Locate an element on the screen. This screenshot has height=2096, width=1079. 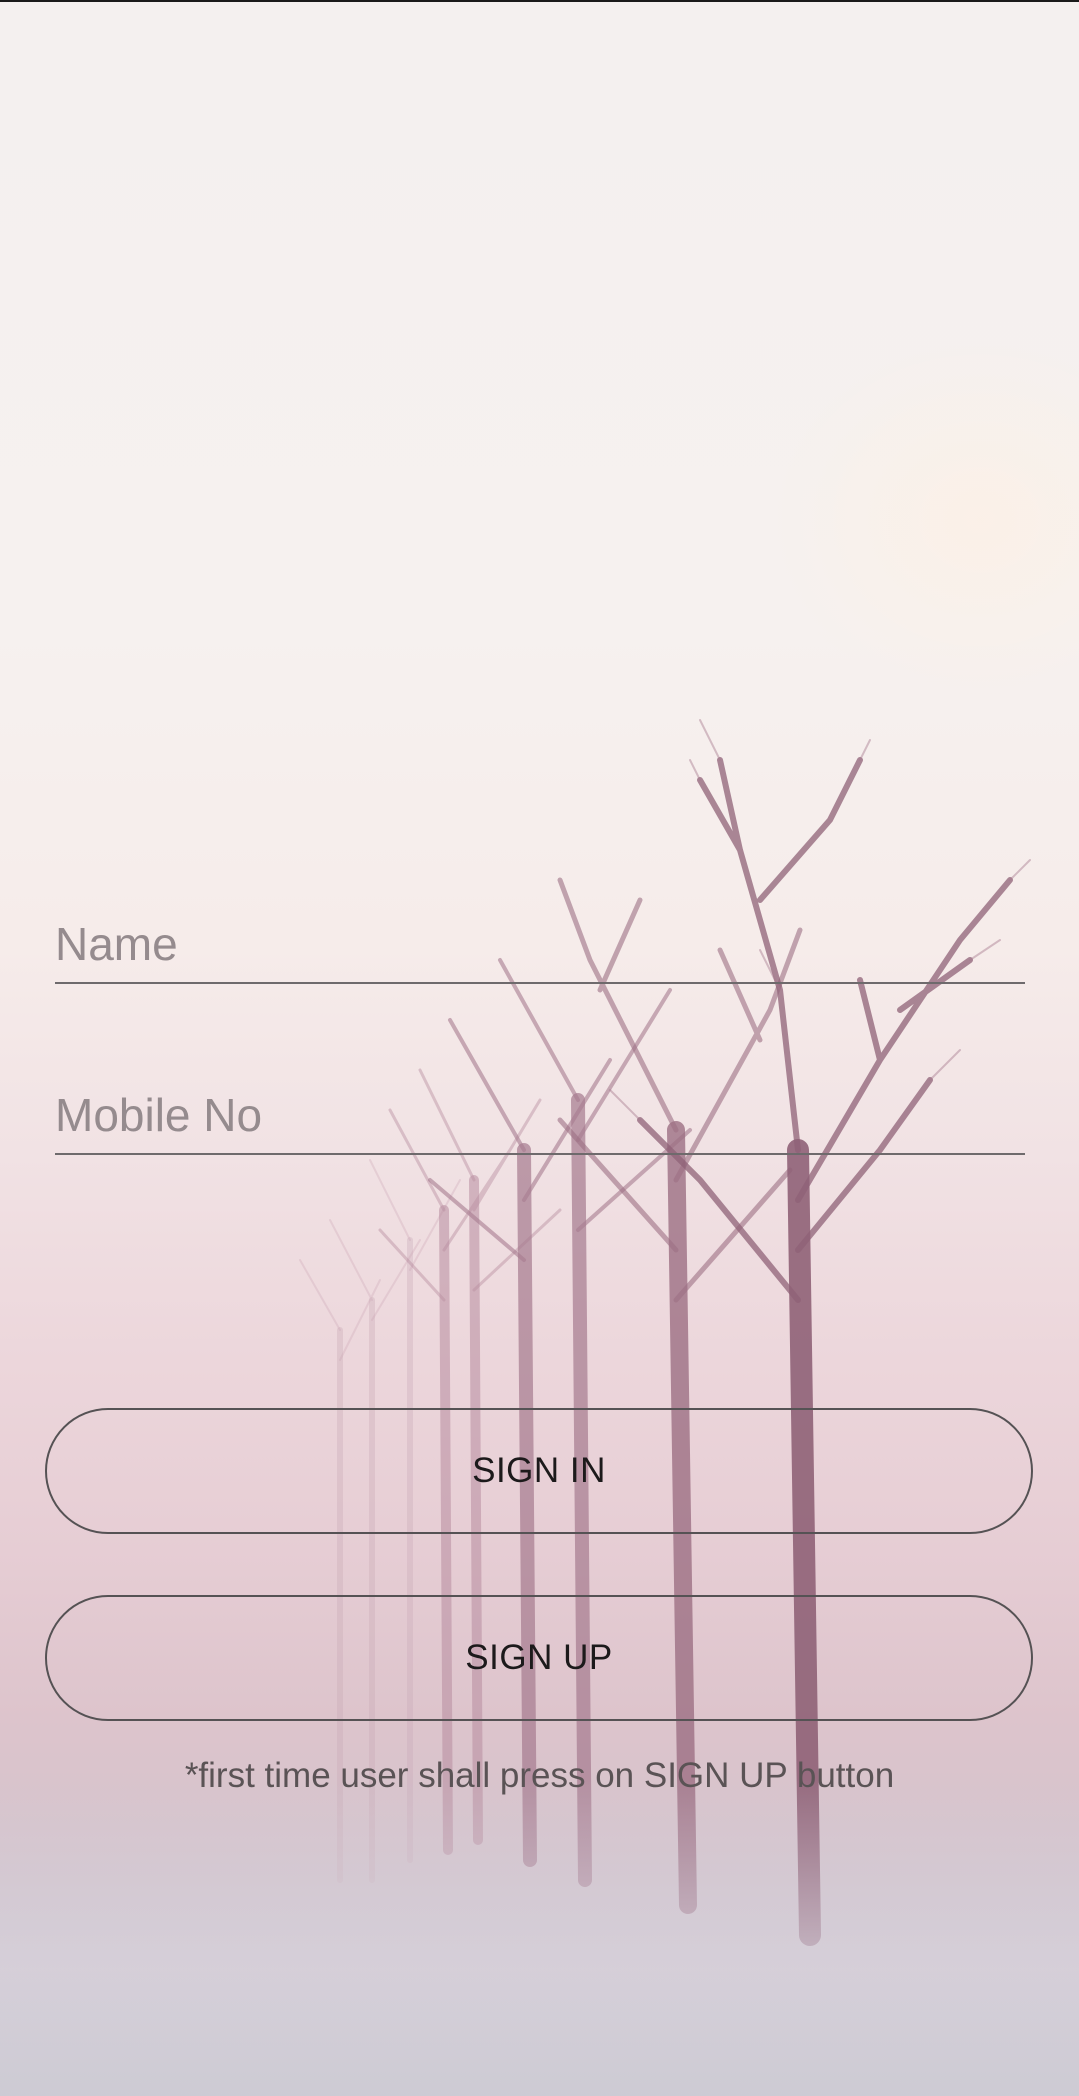
name-input is located at coordinates (540, 944).